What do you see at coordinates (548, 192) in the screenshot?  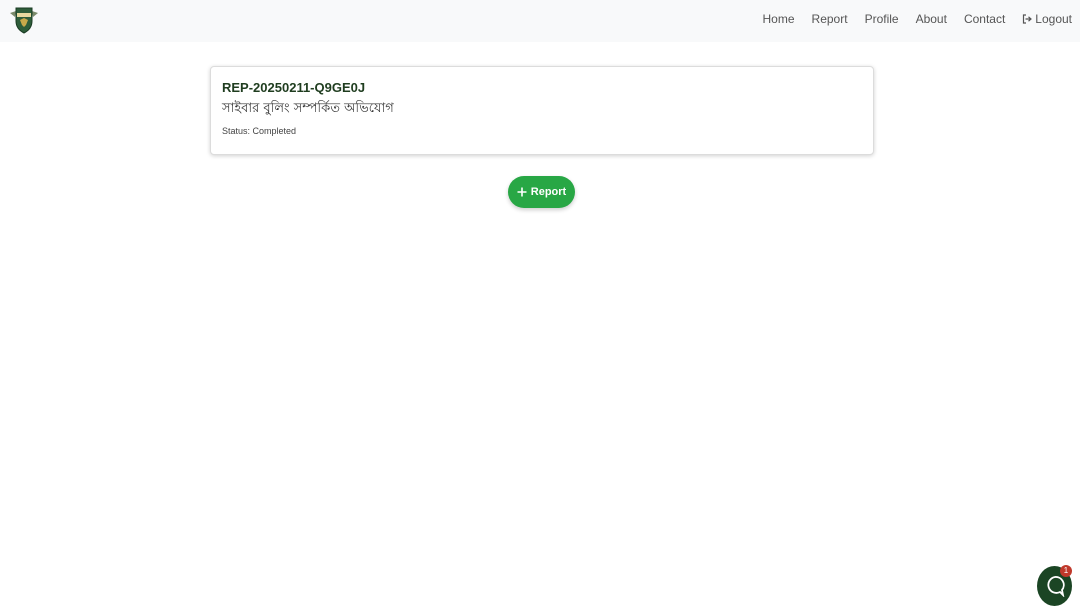 I see `add-report-label: Report` at bounding box center [548, 192].